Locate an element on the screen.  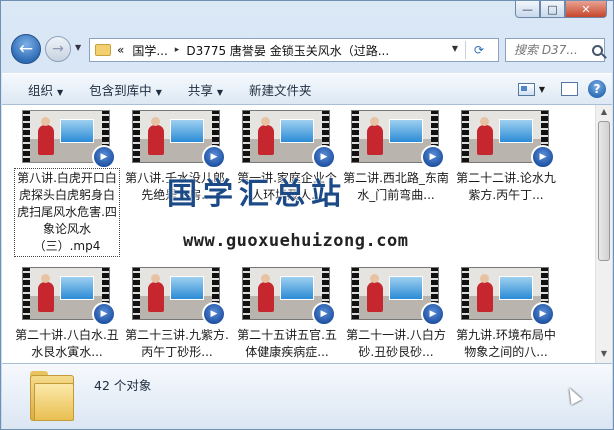
help-icon: ? is located at coordinates (597, 89).